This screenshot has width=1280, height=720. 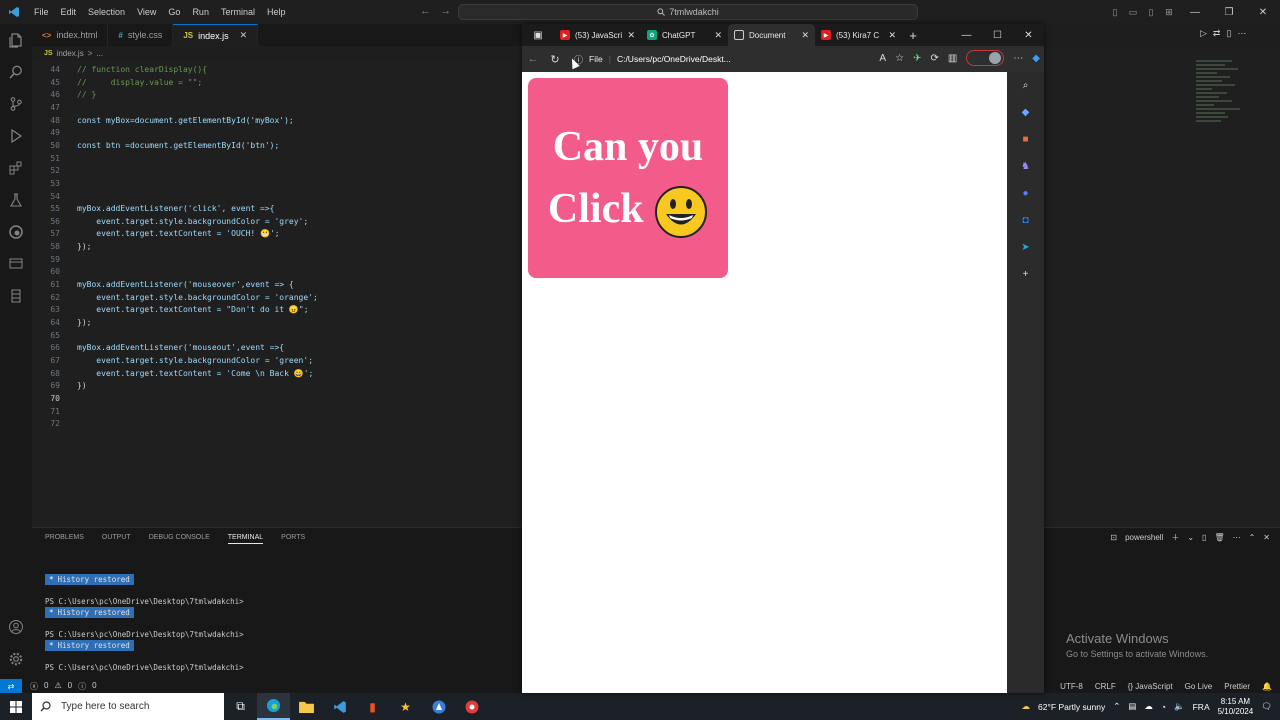 What do you see at coordinates (59, 386) in the screenshot?
I see `code-line: 69})` at bounding box center [59, 386].